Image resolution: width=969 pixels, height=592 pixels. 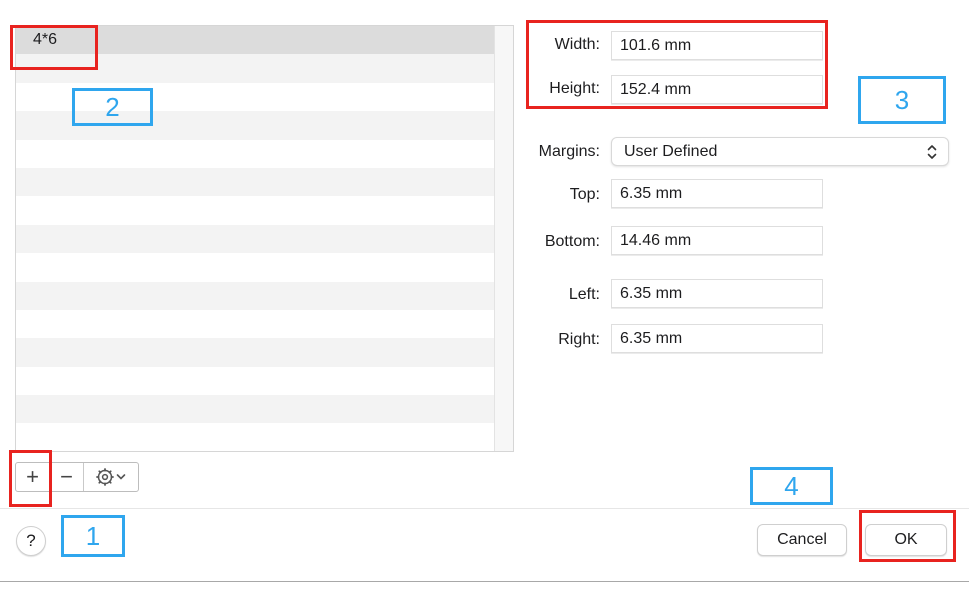 I want to click on minus-icon: −, so click(x=66, y=476).